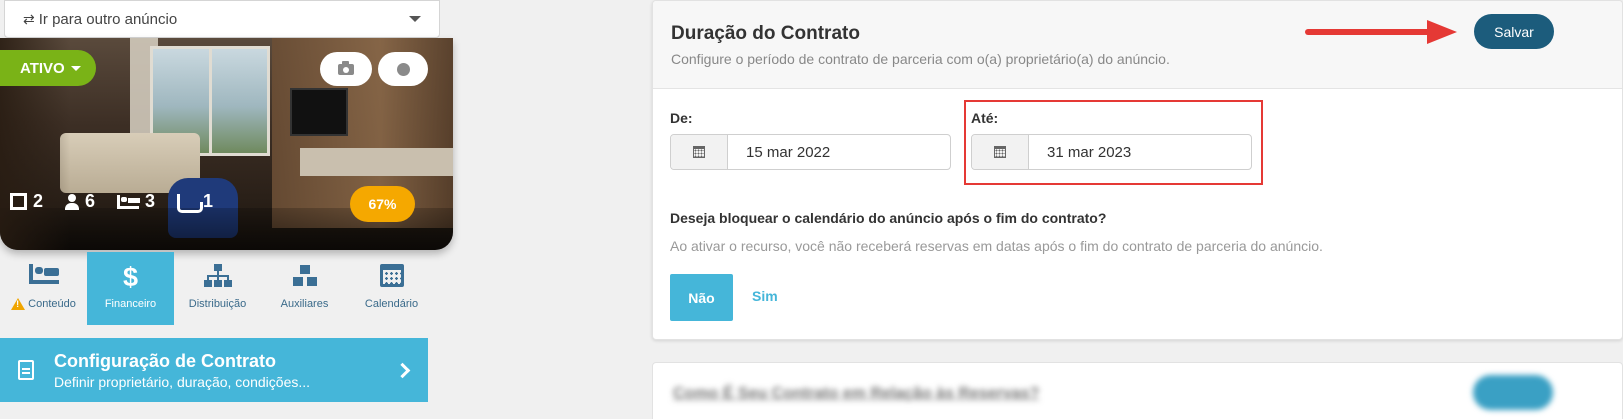  Describe the element at coordinates (190, 203) in the screenshot. I see `bath-icon` at that location.